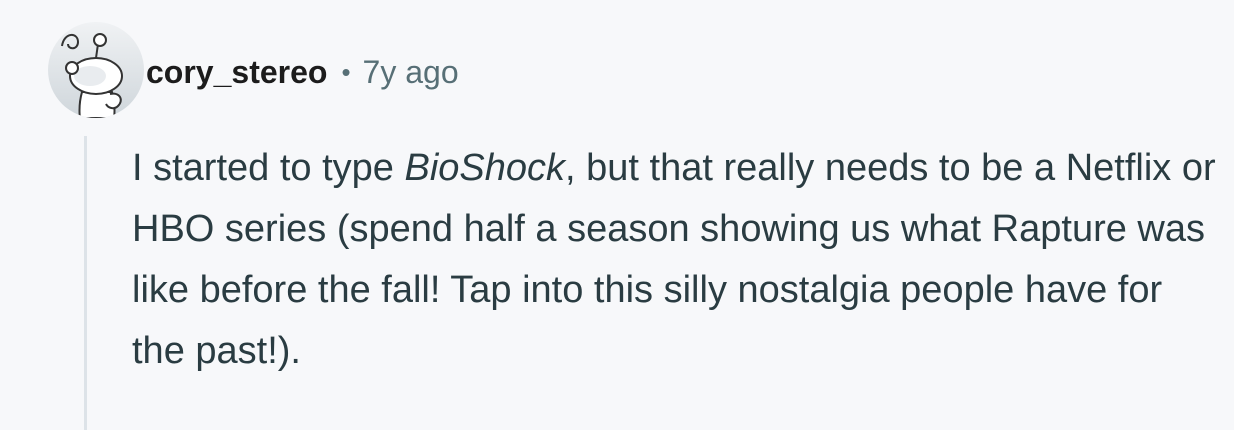 Image resolution: width=1234 pixels, height=430 pixels. Describe the element at coordinates (485, 168) in the screenshot. I see `comment-text-emphasis: BioShock` at that location.